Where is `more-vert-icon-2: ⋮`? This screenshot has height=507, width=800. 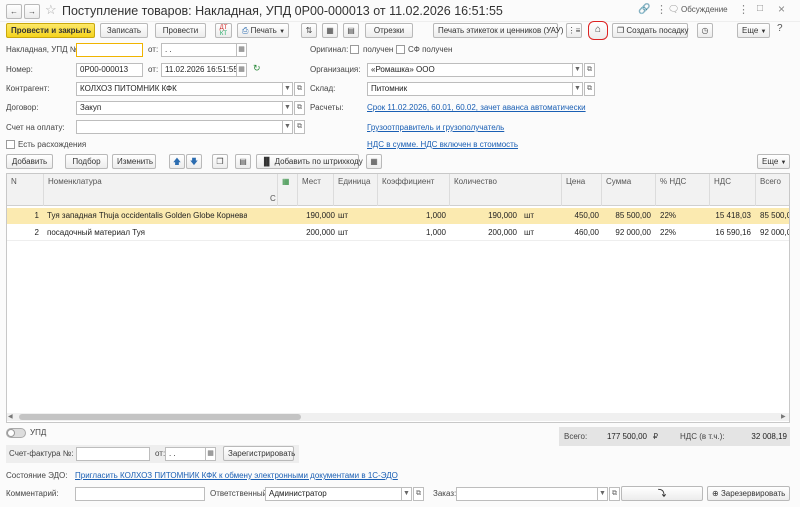 more-vert-icon-2: ⋮ is located at coordinates (743, 9).